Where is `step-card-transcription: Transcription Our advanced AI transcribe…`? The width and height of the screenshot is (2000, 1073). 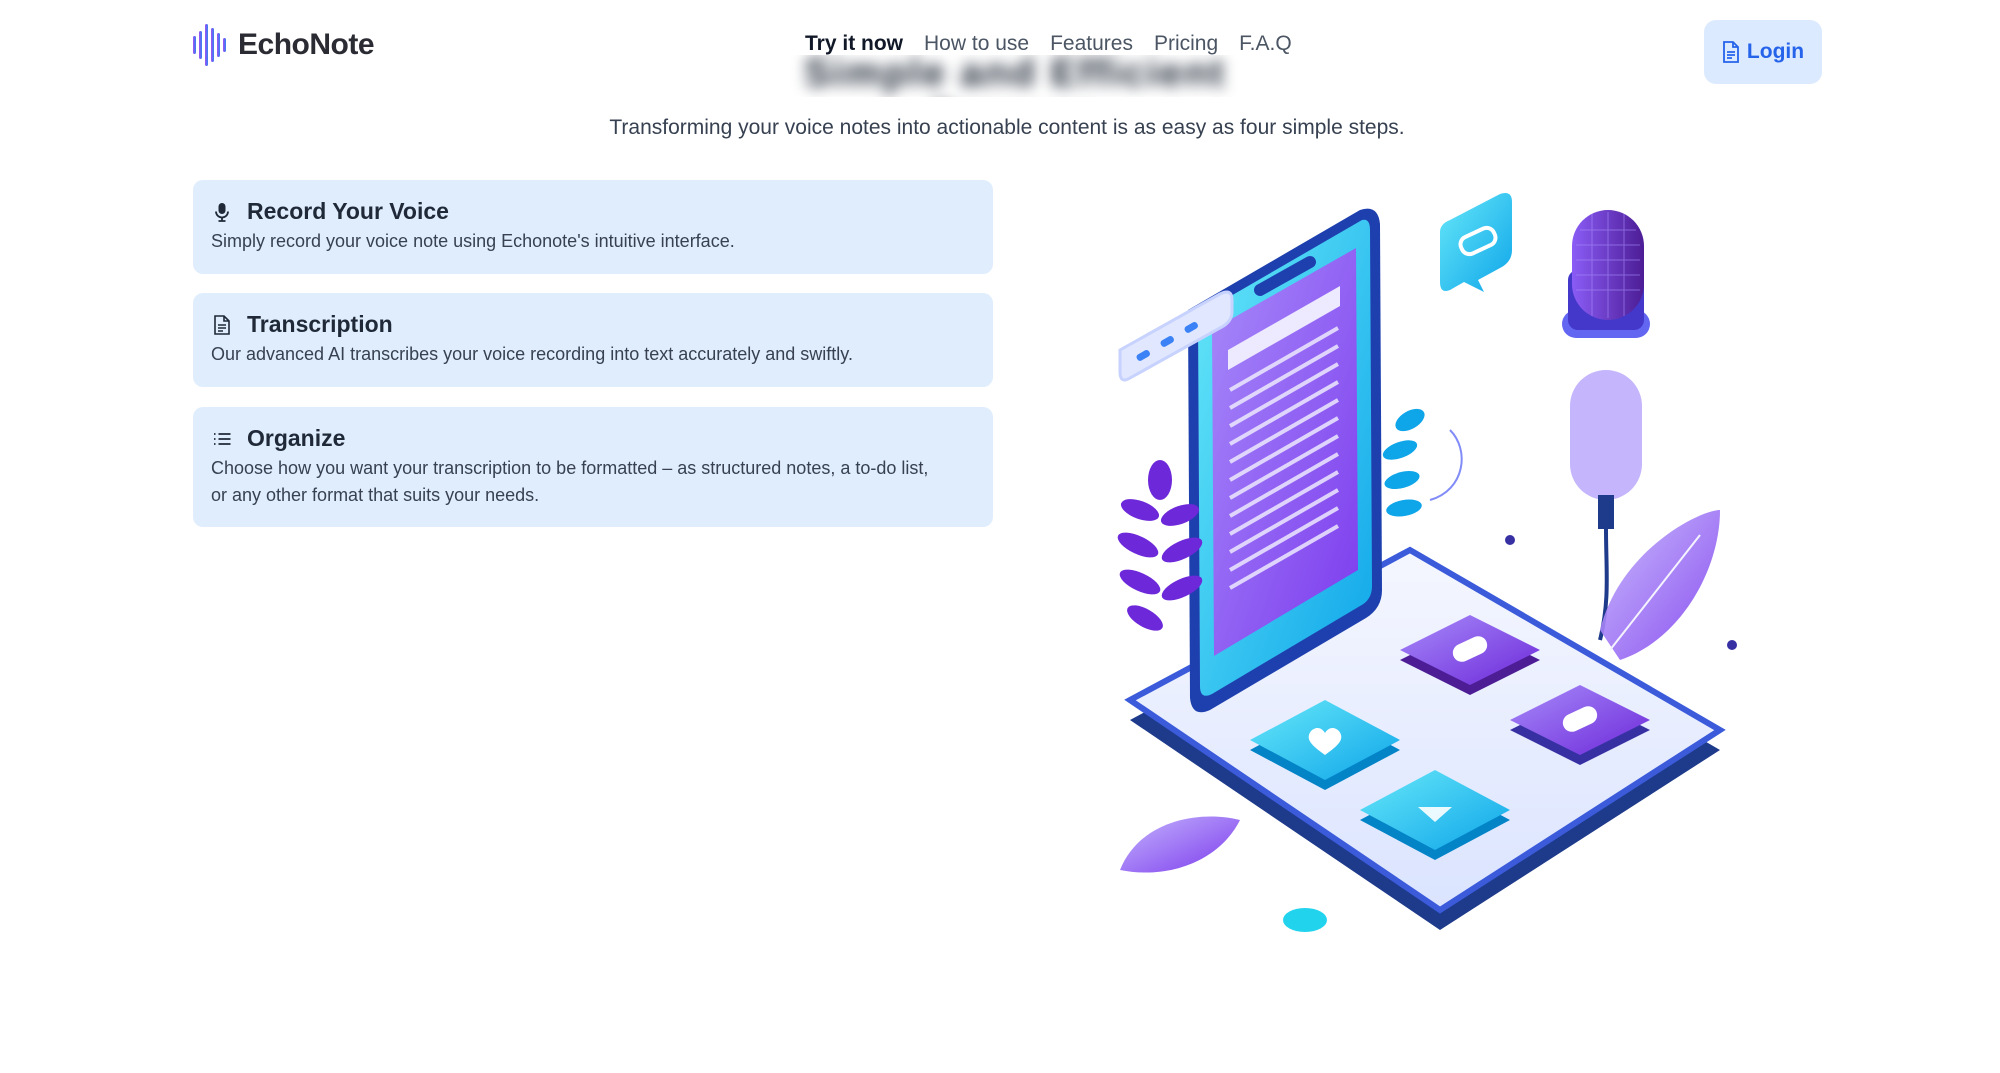
step-card-transcription: Transcription Our advanced AI transcribe… is located at coordinates (593, 340).